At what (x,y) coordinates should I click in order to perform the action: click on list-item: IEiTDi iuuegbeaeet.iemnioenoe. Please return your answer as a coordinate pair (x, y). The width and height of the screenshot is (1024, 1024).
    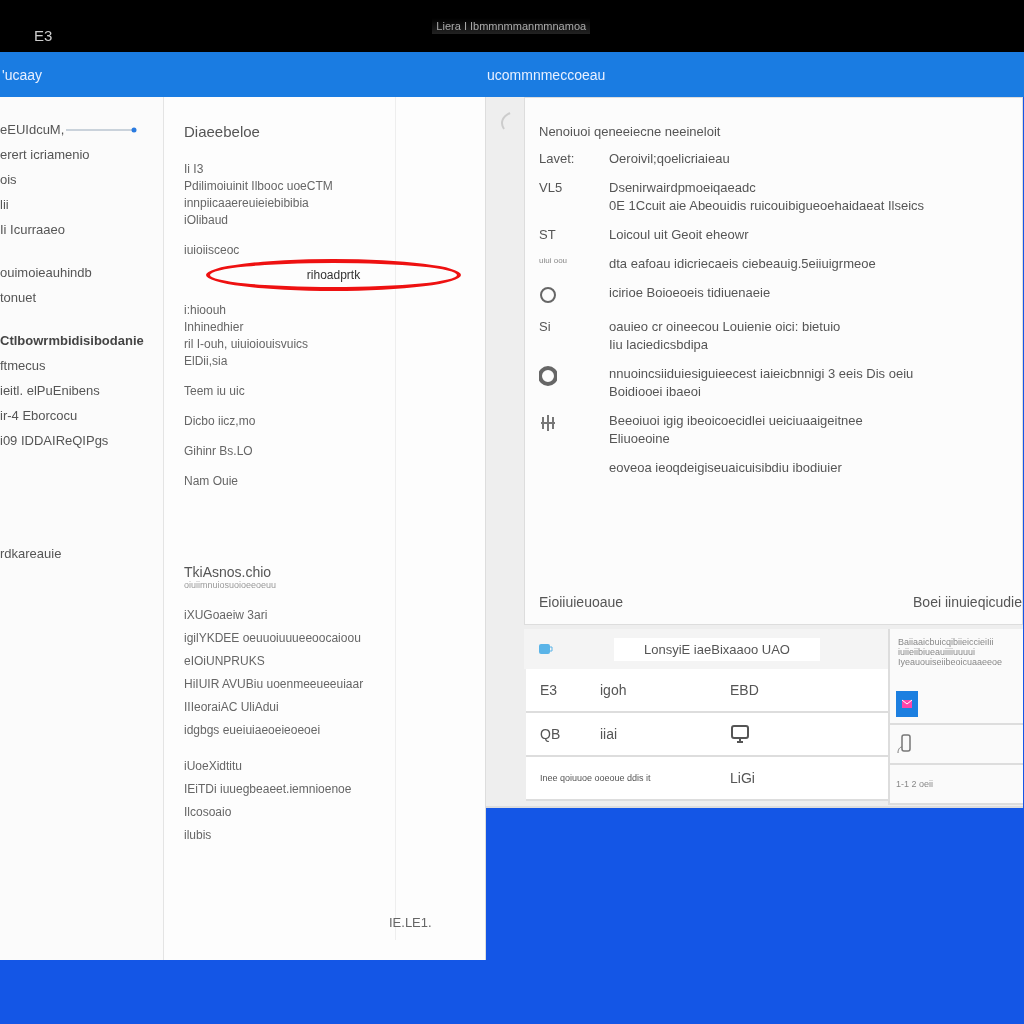
    Looking at the image, I should click on (289, 789).